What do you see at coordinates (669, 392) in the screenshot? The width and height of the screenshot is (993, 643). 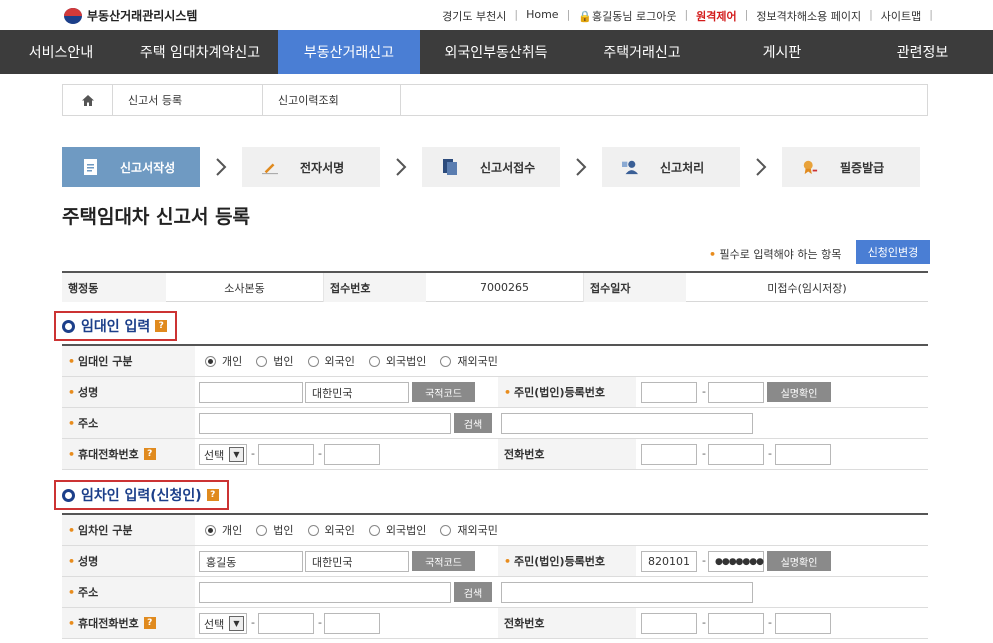 I see `lessor-id-front-input` at bounding box center [669, 392].